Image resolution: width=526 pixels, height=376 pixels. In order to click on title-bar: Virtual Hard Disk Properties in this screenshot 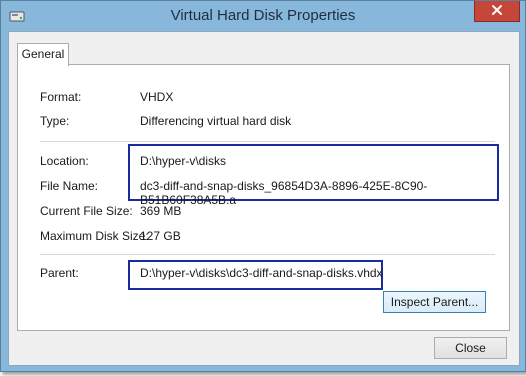, I will do `click(263, 16)`.